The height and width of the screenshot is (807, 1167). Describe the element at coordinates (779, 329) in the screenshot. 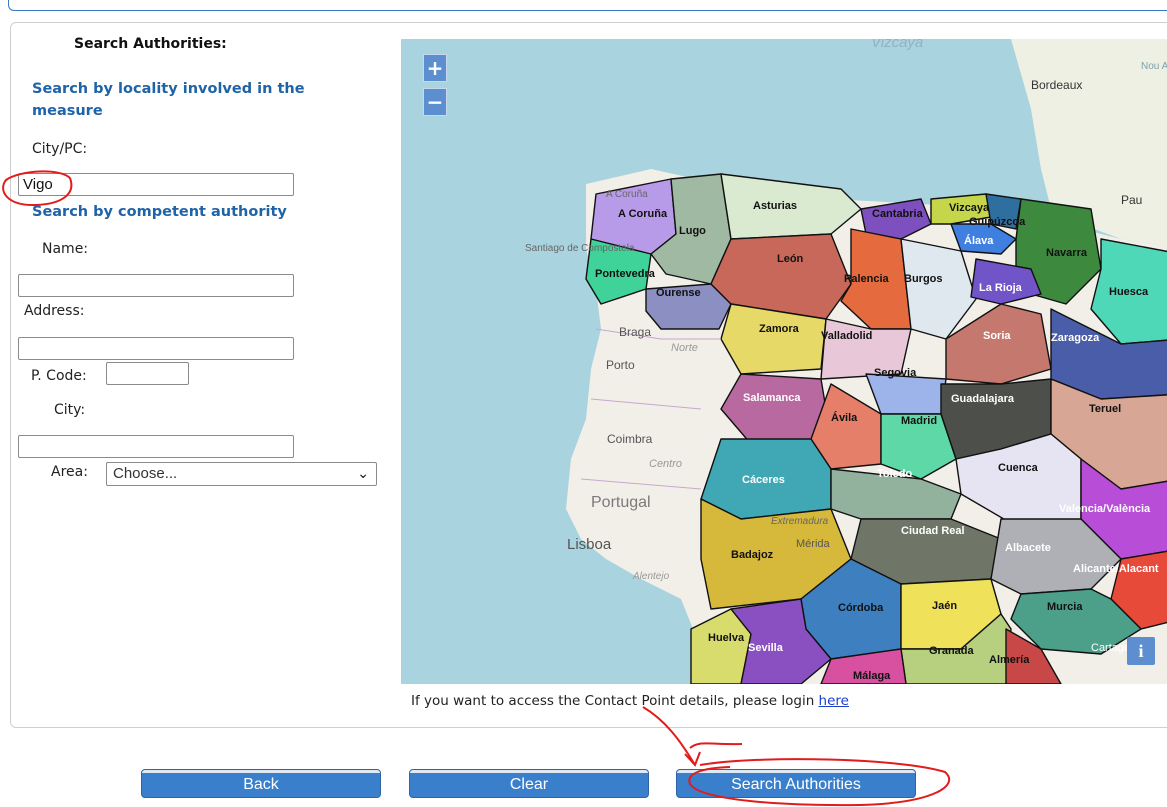

I see `map-label-province: Zamora` at that location.